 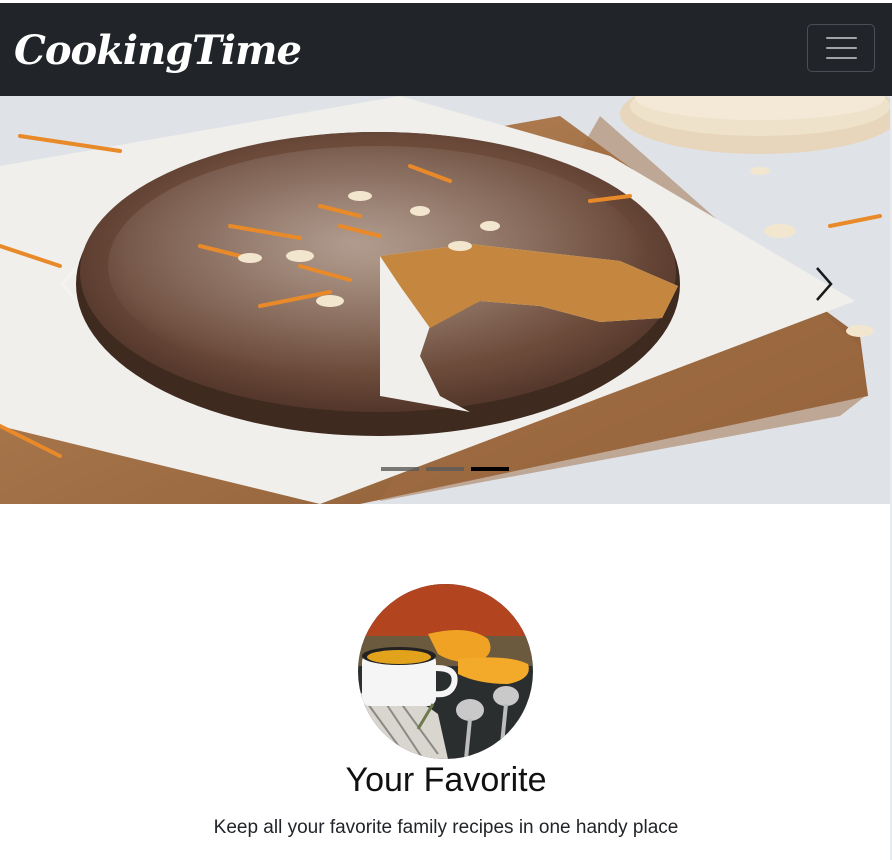 I want to click on navbar-toggler-button, so click(x=841, y=48).